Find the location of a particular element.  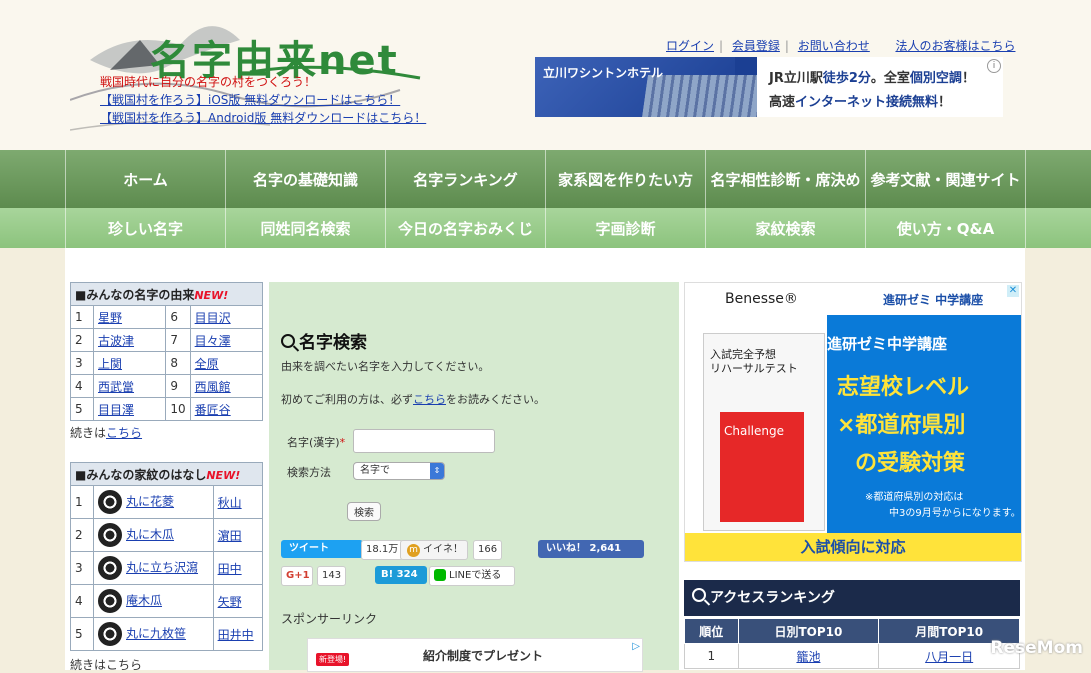

origin-link: 星野 is located at coordinates (110, 318).